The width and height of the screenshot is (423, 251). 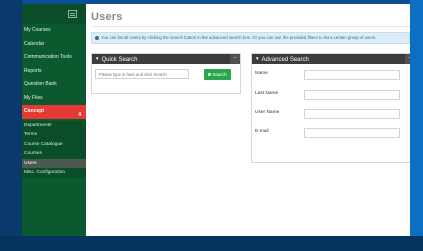 What do you see at coordinates (33, 70) in the screenshot?
I see `sidebar-item-label: Reports` at bounding box center [33, 70].